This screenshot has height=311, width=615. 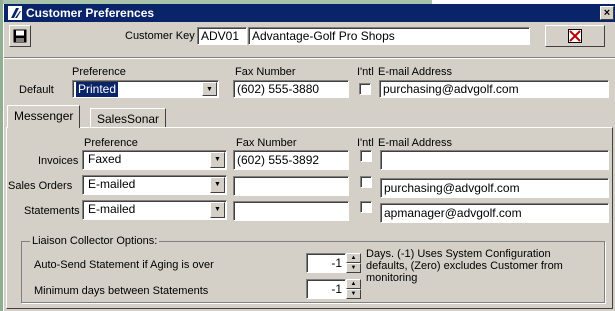 I want to click on sales-orders-fax-field, so click(x=291, y=186).